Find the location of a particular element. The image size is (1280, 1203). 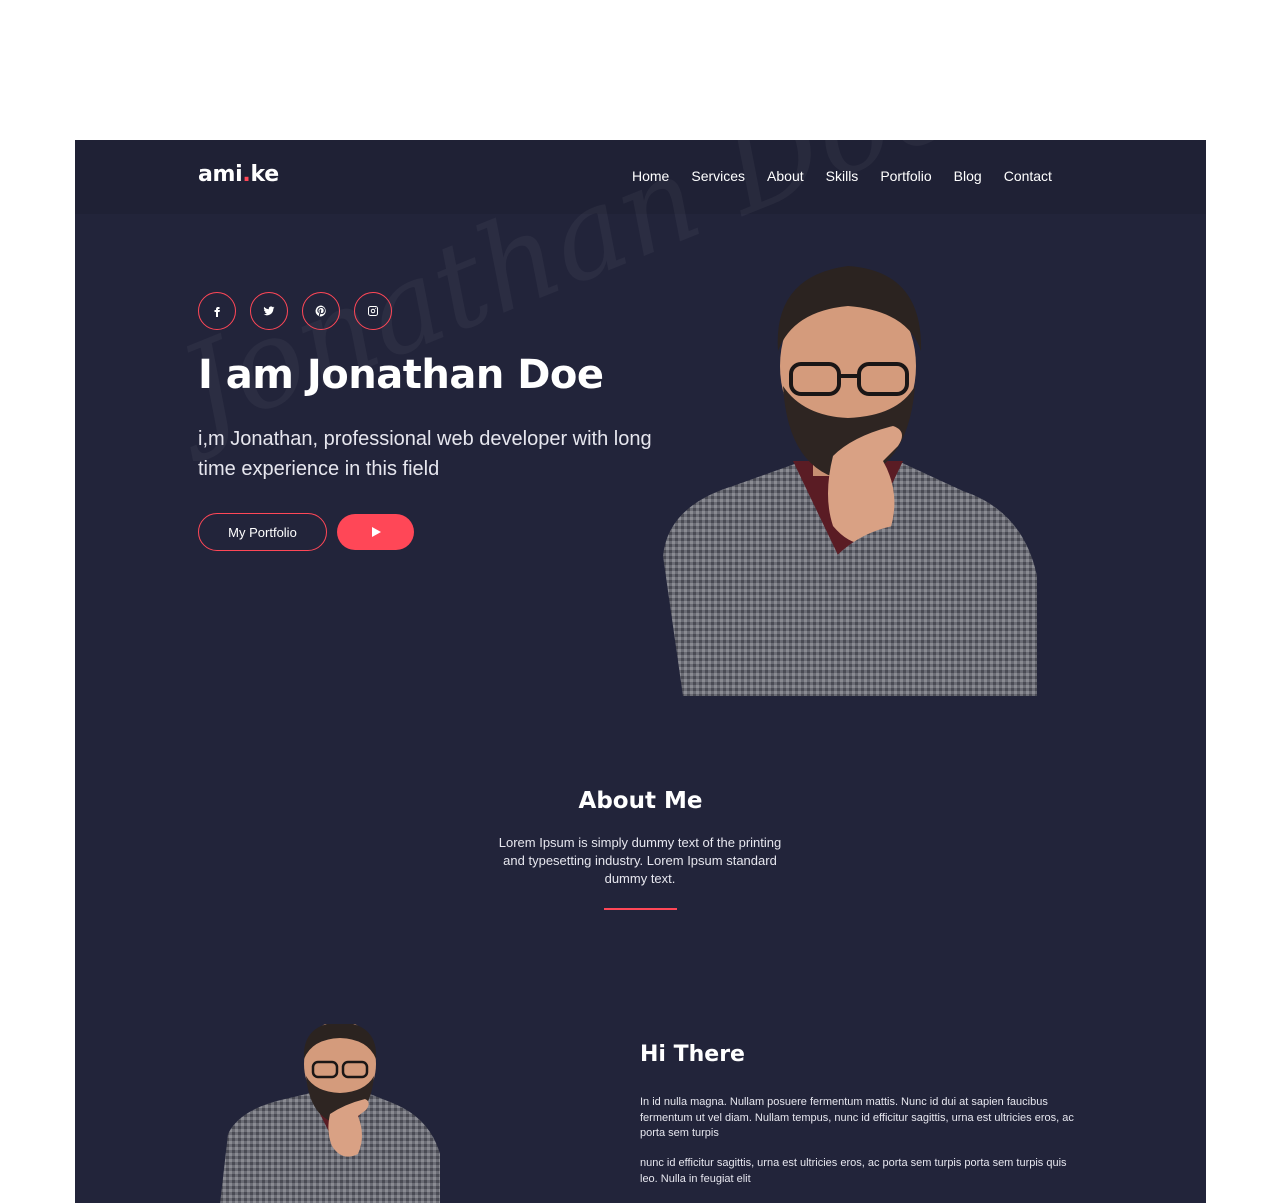

play-video-button is located at coordinates (375, 532).